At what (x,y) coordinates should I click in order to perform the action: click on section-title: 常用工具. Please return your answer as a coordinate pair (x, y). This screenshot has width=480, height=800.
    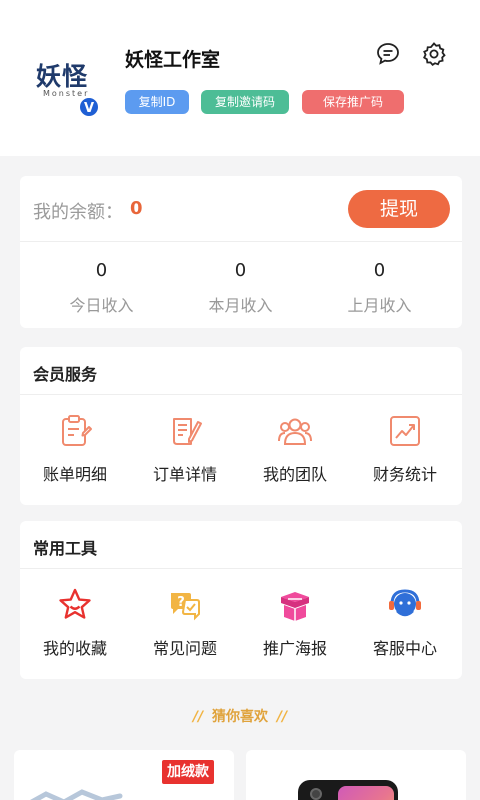
    Looking at the image, I should click on (65, 548).